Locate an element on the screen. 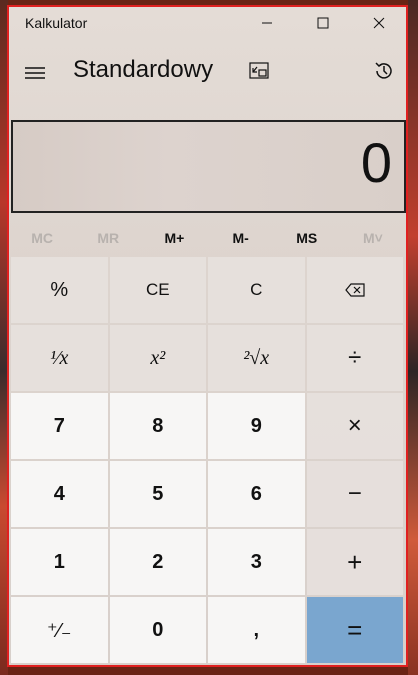  close-button is located at coordinates (378, 23).